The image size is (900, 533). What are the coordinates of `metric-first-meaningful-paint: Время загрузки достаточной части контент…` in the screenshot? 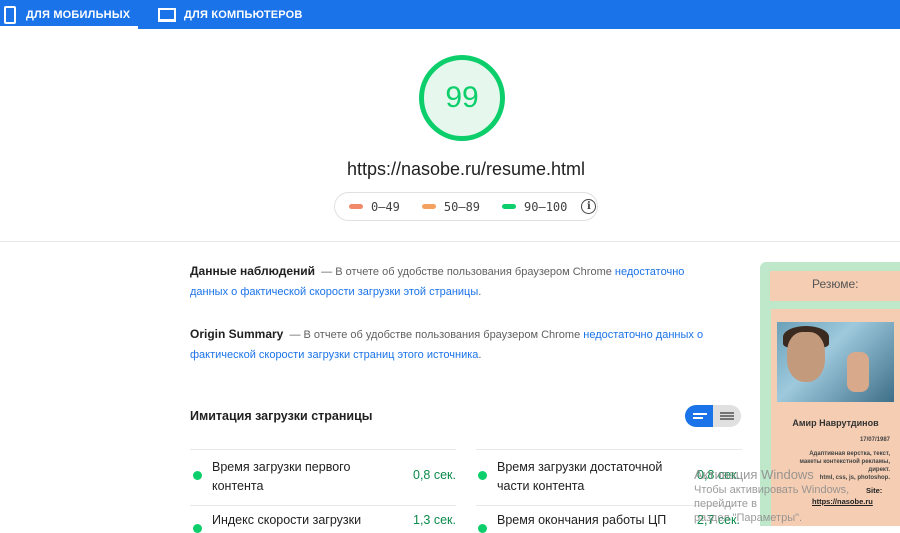 It's located at (587, 477).